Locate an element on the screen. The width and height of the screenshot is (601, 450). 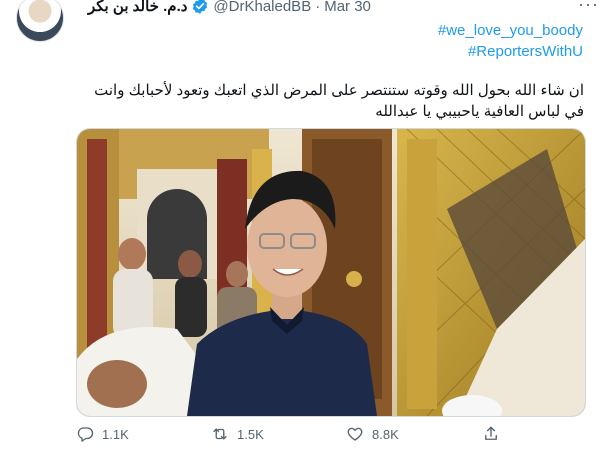
like-button: 8.8K is located at coordinates (372, 434).